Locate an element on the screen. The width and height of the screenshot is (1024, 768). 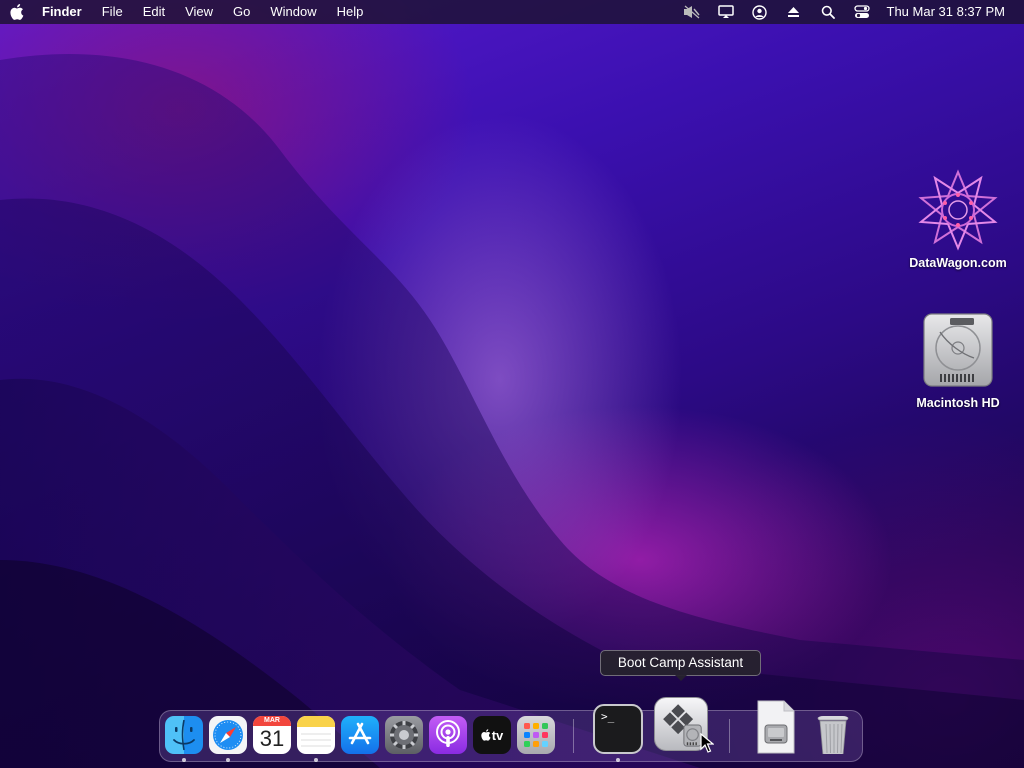
dock-podcasts is located at coordinates (448, 735).